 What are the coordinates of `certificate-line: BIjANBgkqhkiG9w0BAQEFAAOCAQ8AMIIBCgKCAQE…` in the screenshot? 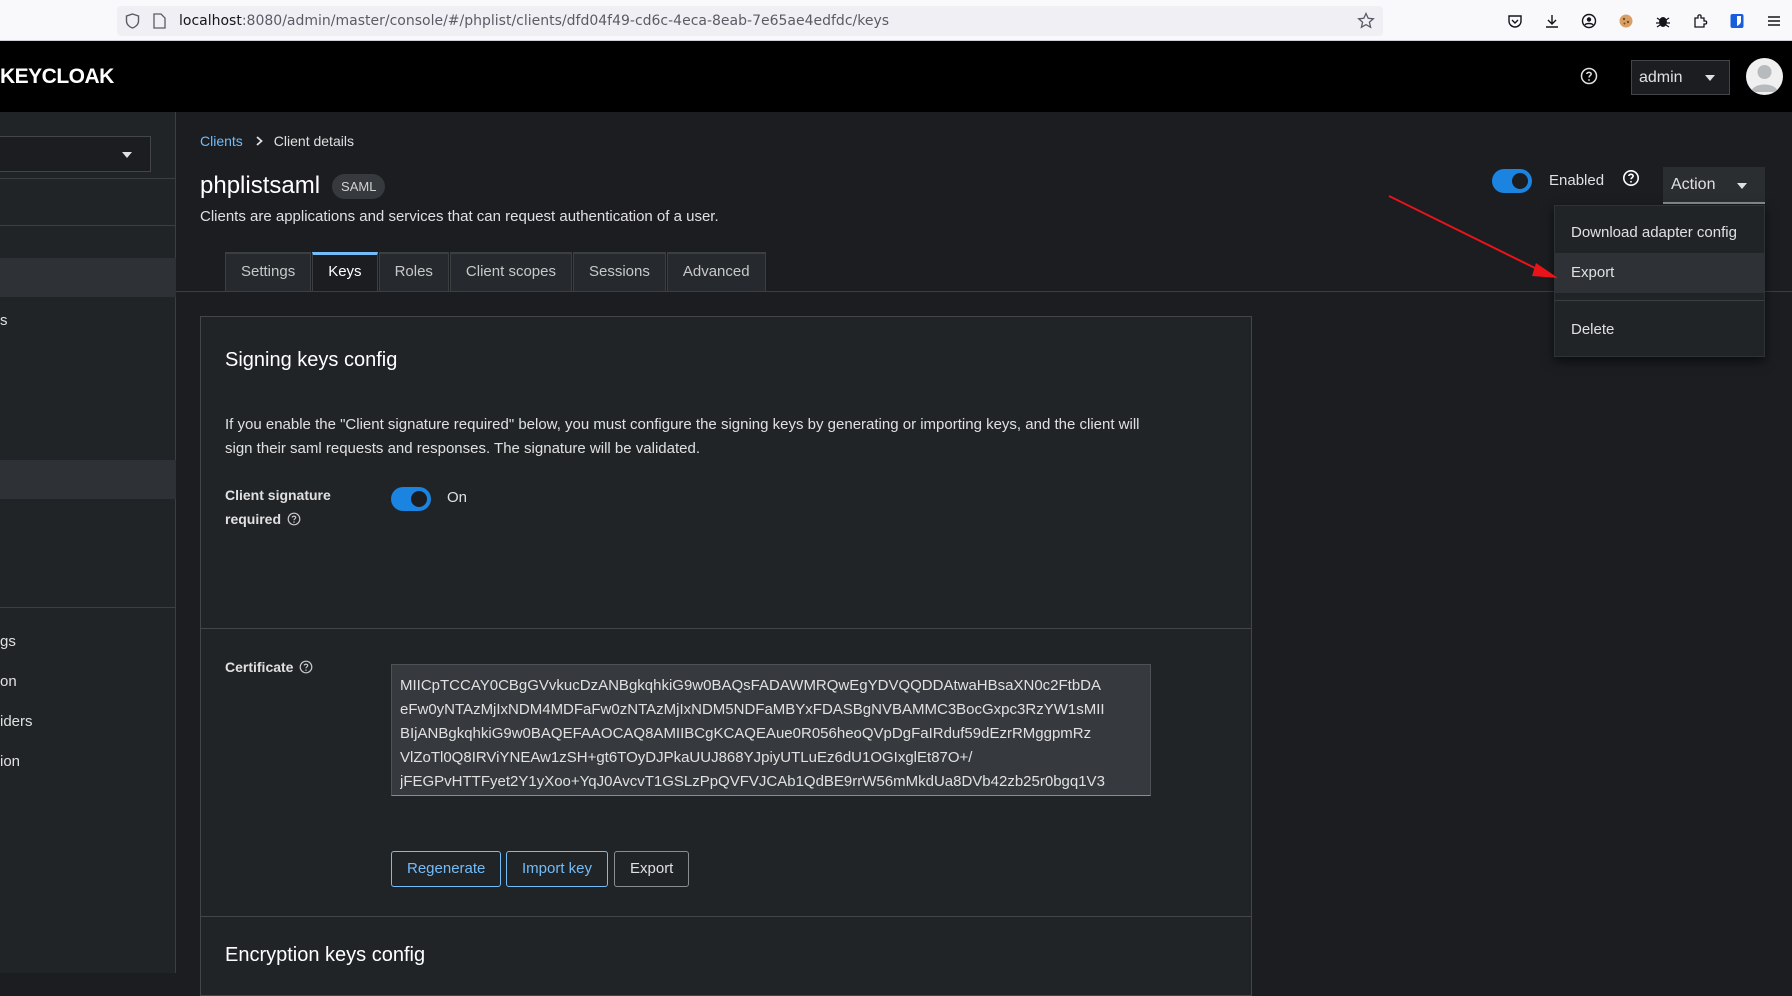 It's located at (746, 733).